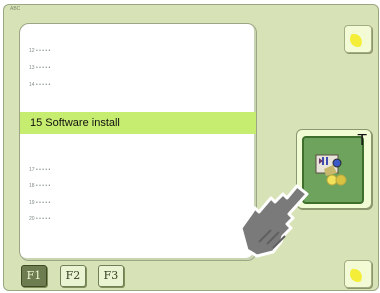 The height and width of the screenshot is (293, 380). I want to click on f1-button: F1, so click(34, 276).